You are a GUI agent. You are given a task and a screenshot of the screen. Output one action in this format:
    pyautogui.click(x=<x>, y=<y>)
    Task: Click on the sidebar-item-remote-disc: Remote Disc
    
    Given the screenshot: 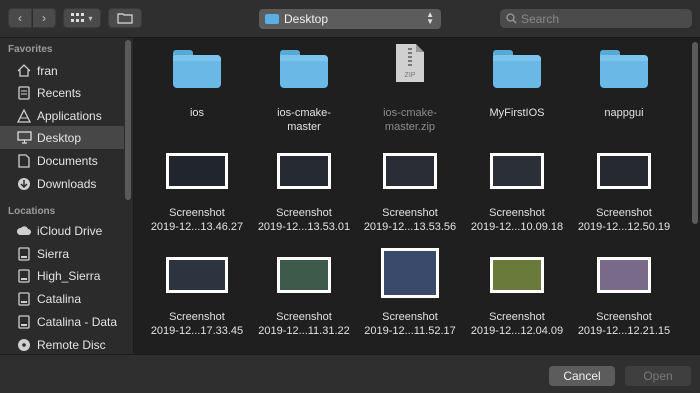 What is the action you would take?
    pyautogui.click(x=62, y=343)
    